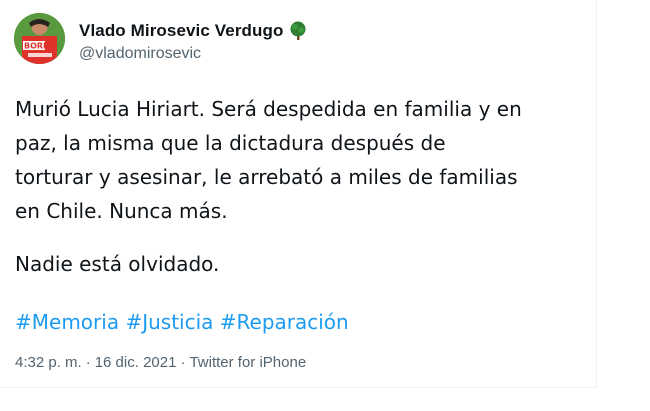  Describe the element at coordinates (117, 264) in the screenshot. I see `tweet-paragraph-2: Nadie está olvidado.` at that location.